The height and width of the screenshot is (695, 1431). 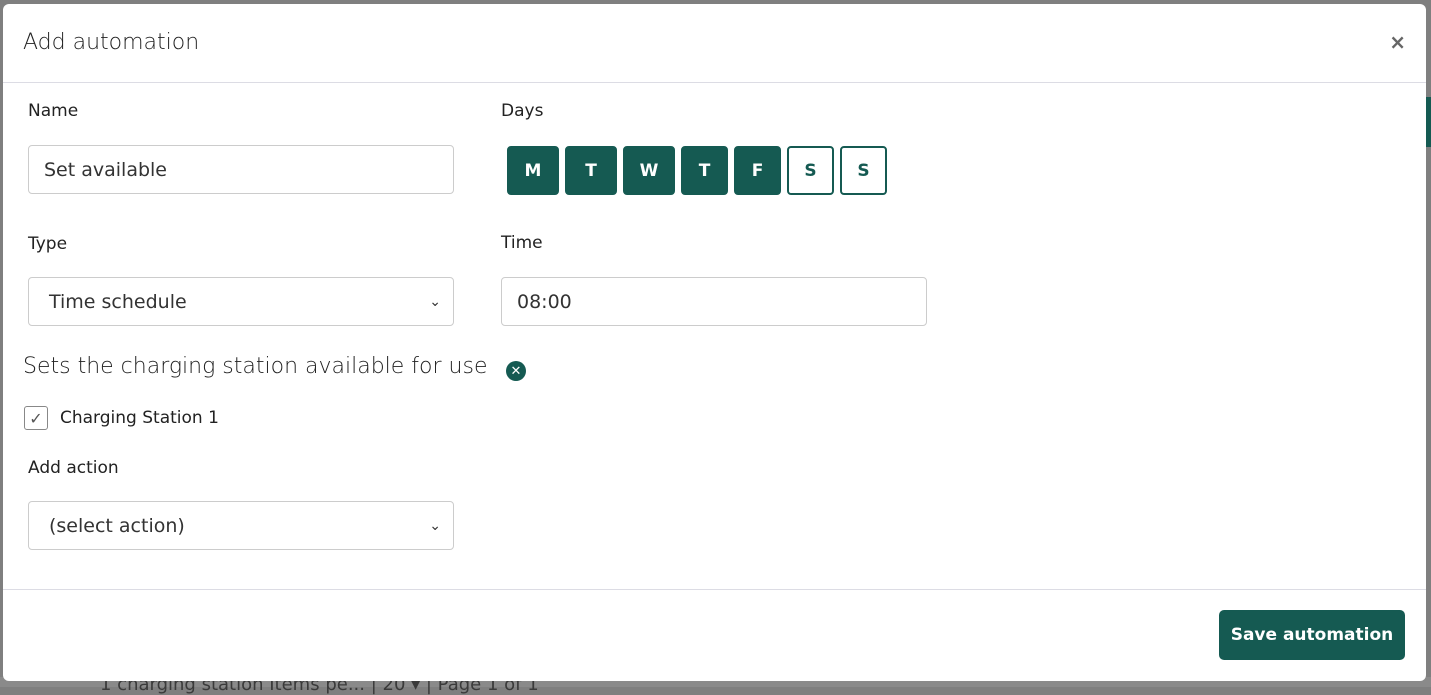 I want to click on type-label: Type, so click(x=48, y=244).